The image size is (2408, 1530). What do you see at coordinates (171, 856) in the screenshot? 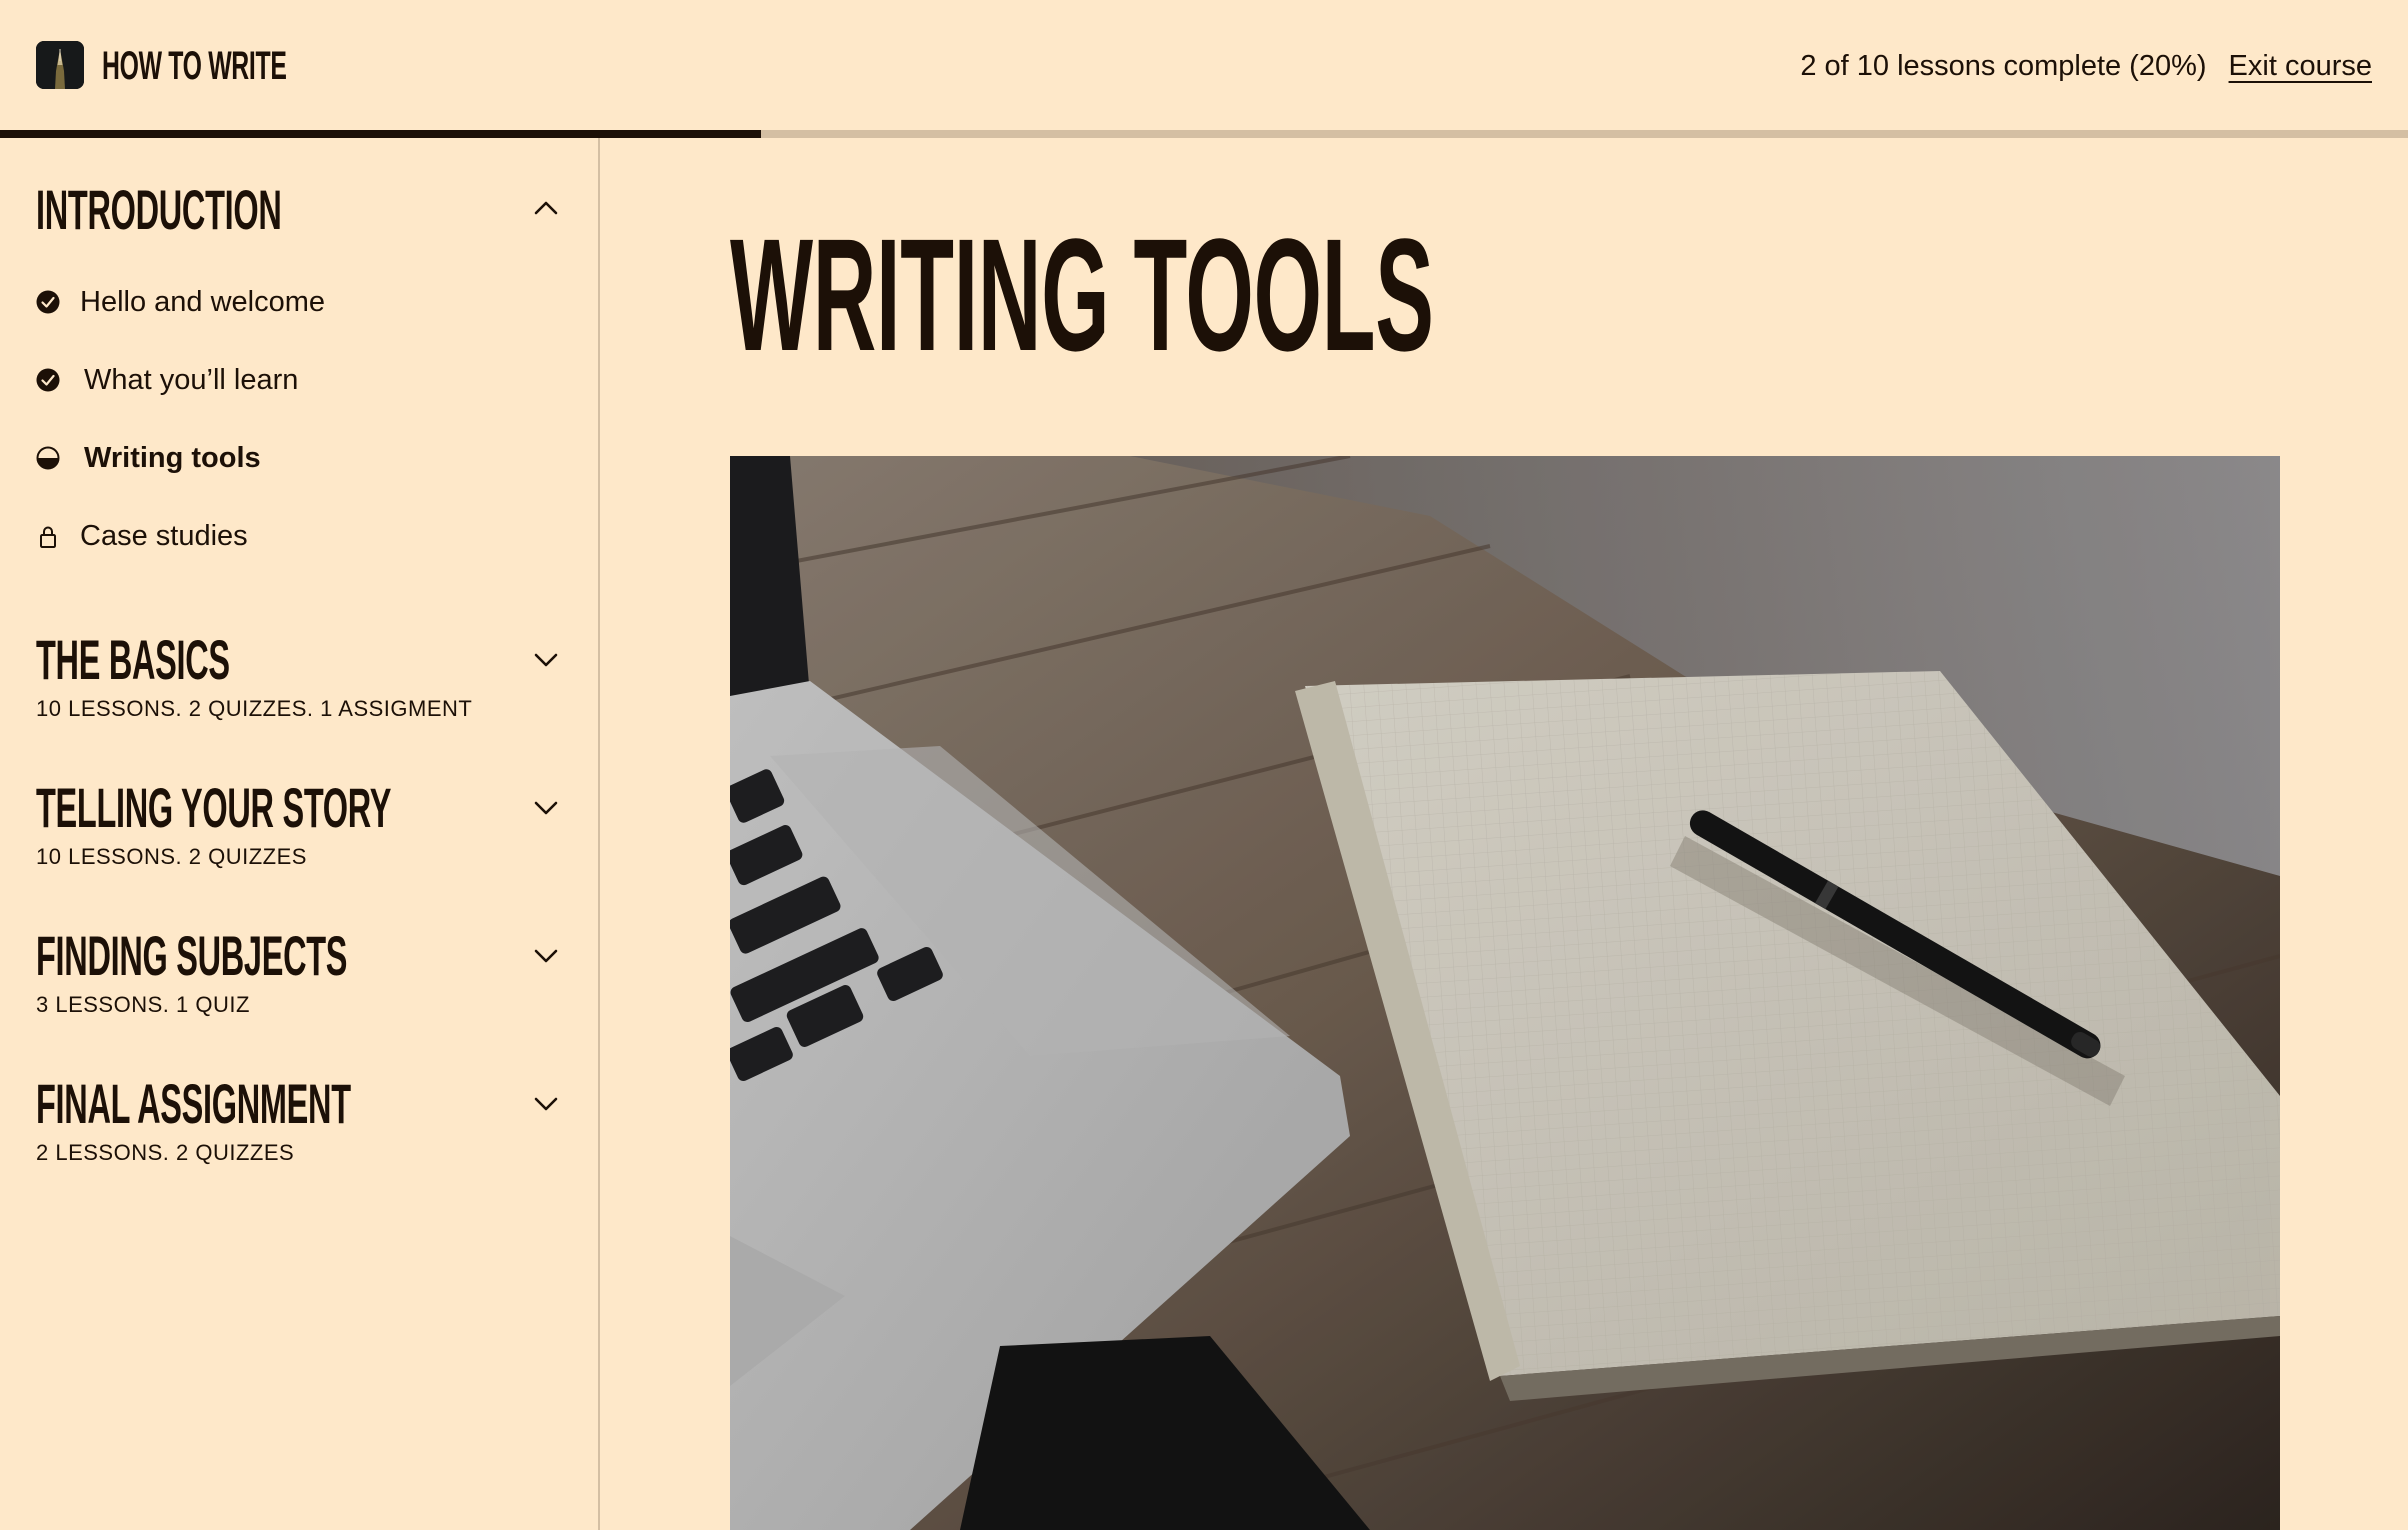
I see `section-meta: 10 LESSONS. 2 QUIZZES` at bounding box center [171, 856].